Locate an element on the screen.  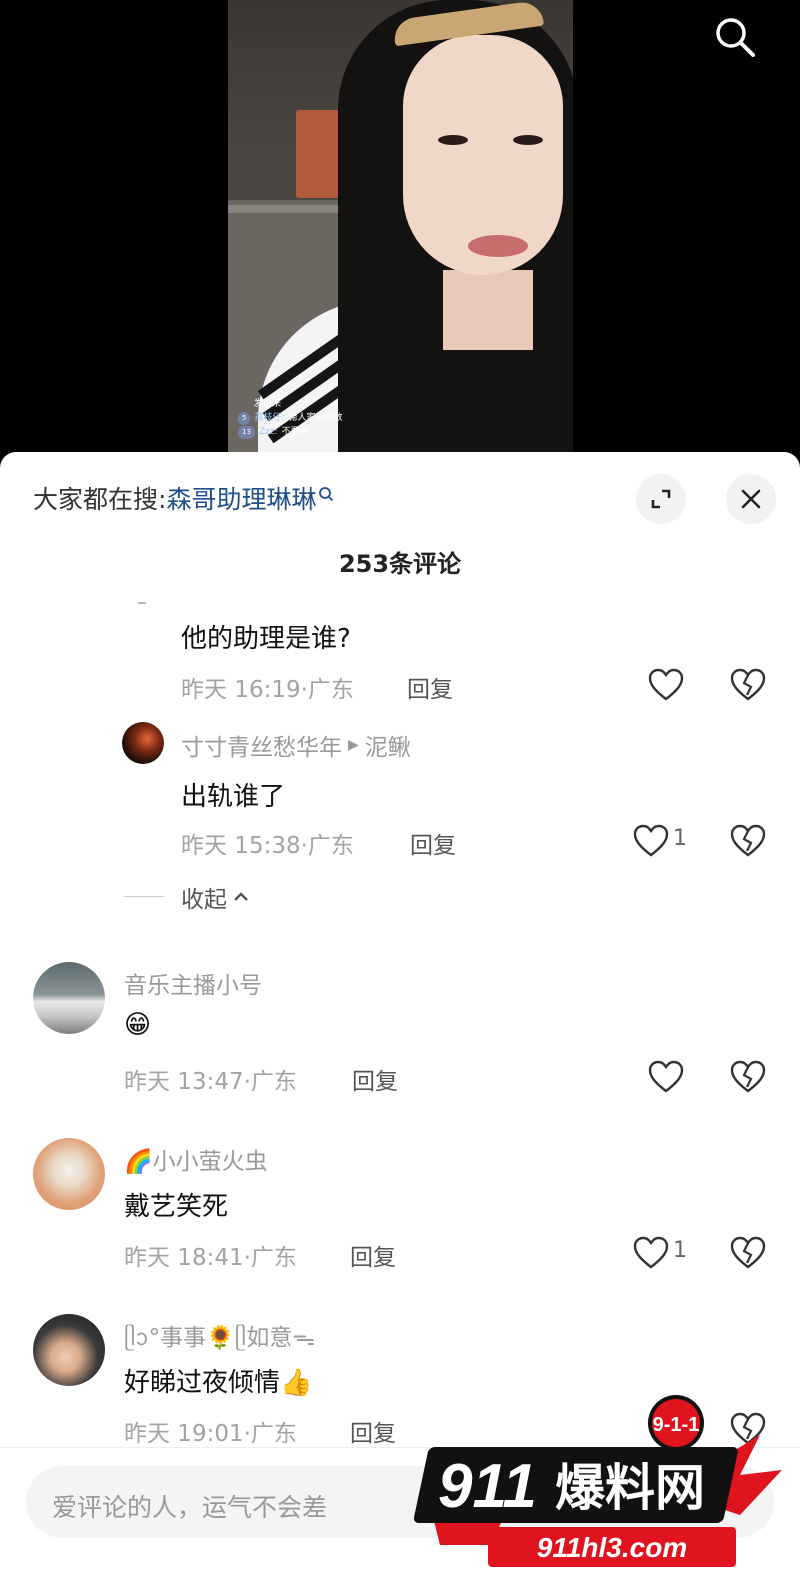
watermark-badge: 9-1-1 is located at coordinates (676, 1423).